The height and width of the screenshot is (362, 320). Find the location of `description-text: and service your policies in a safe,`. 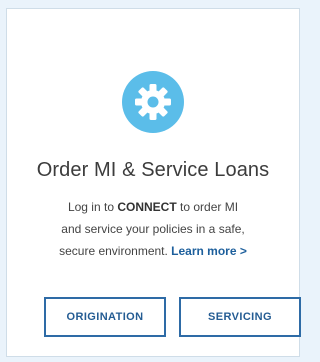

description-text: and service your policies in a safe, is located at coordinates (153, 229).